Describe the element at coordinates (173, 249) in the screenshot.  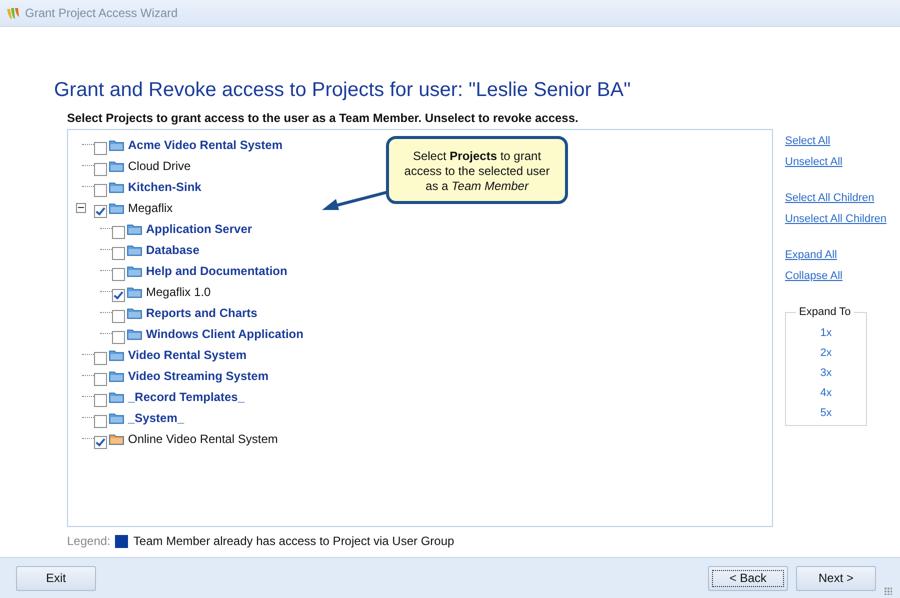
I see `project-label: Database` at that location.